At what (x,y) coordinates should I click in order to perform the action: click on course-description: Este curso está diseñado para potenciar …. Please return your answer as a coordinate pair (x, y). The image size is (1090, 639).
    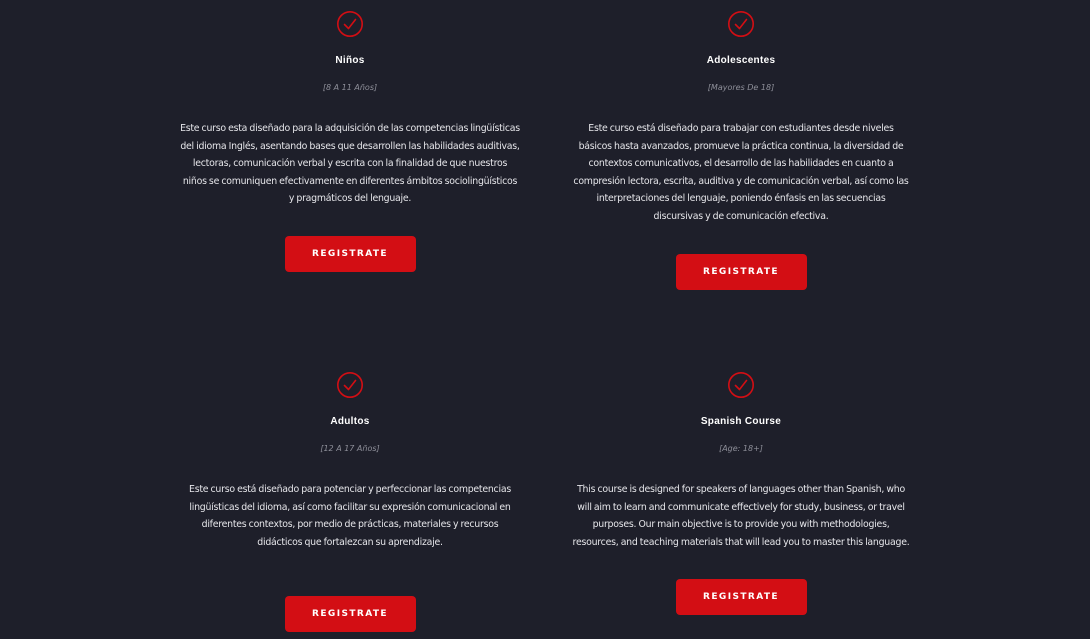
    Looking at the image, I should click on (350, 516).